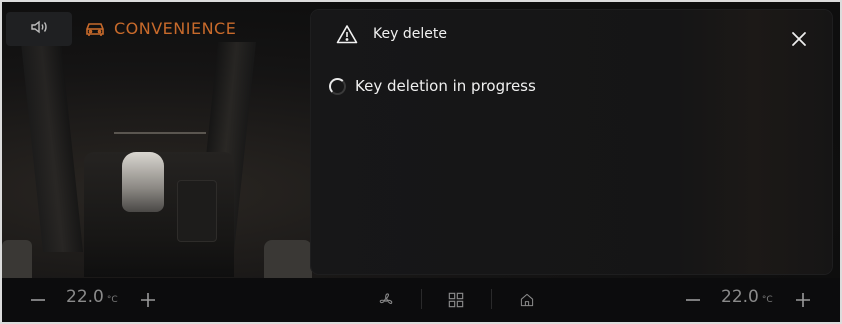  I want to click on drive-mode-indicator: CONVENIENCE, so click(160, 28).